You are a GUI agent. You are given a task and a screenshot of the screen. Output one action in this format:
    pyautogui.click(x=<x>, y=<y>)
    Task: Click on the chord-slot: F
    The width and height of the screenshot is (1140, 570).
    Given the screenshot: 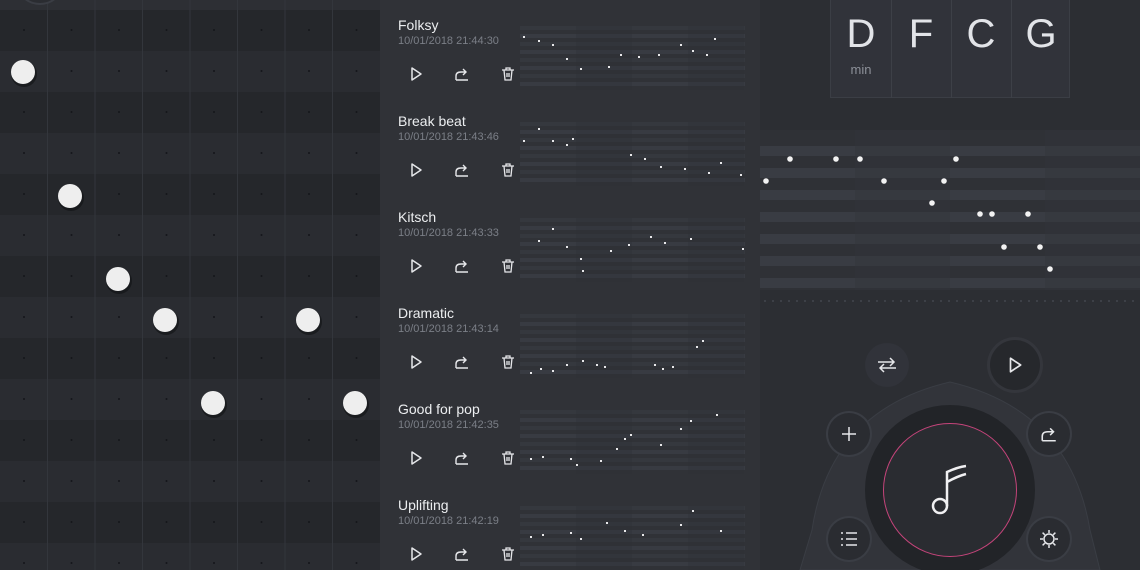 What is the action you would take?
    pyautogui.click(x=921, y=55)
    